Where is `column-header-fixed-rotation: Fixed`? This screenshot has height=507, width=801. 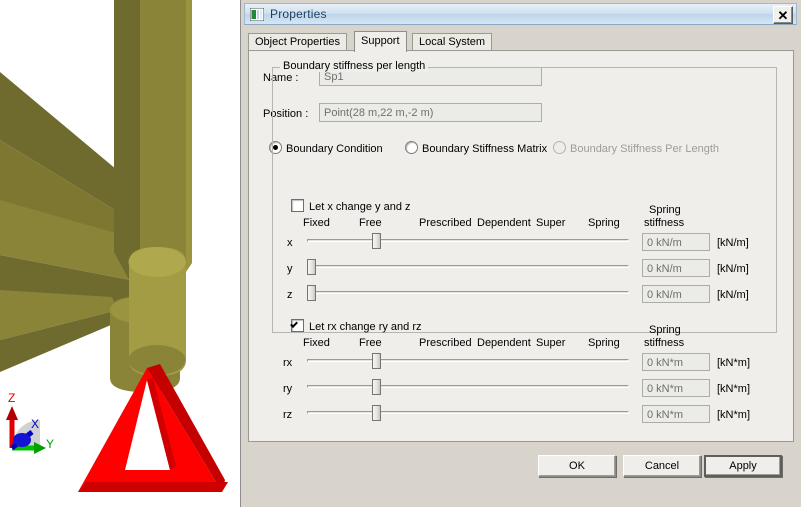 column-header-fixed-rotation: Fixed is located at coordinates (316, 343).